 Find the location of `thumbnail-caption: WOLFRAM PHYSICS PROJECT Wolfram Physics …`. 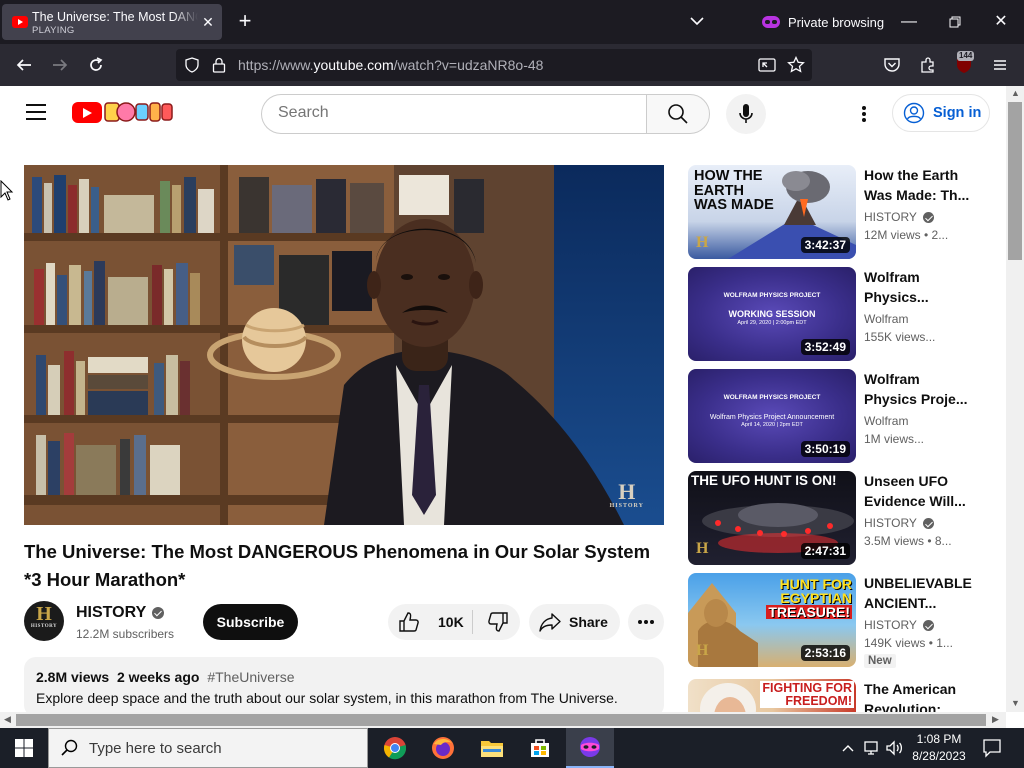

thumbnail-caption: WOLFRAM PHYSICS PROJECT Wolfram Physics … is located at coordinates (772, 411).